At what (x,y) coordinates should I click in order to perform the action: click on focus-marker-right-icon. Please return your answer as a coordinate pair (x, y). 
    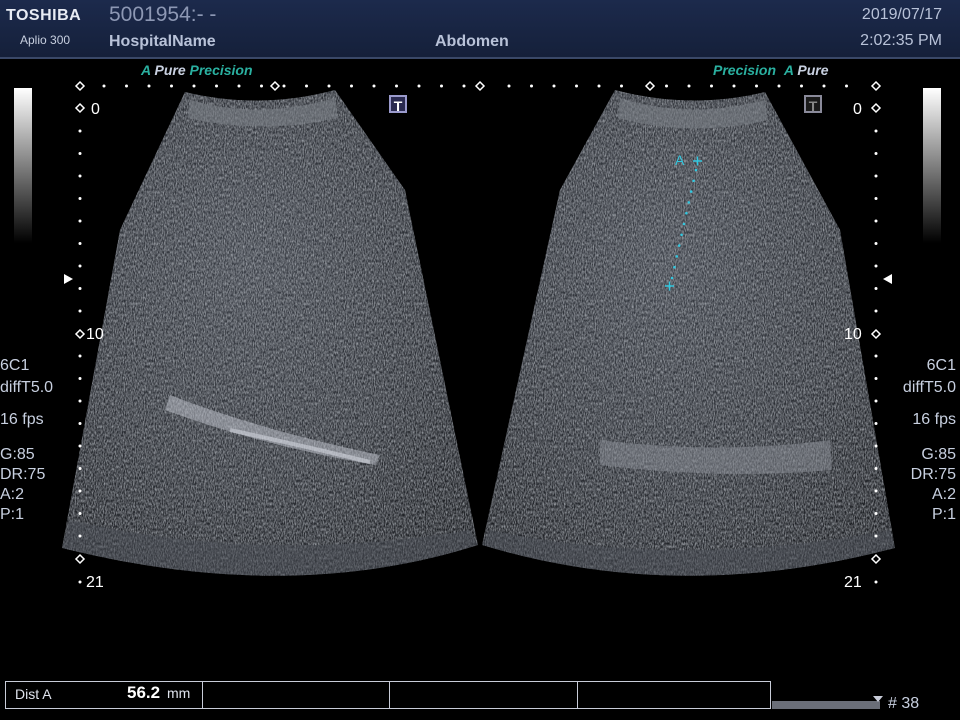
    Looking at the image, I should click on (887, 279).